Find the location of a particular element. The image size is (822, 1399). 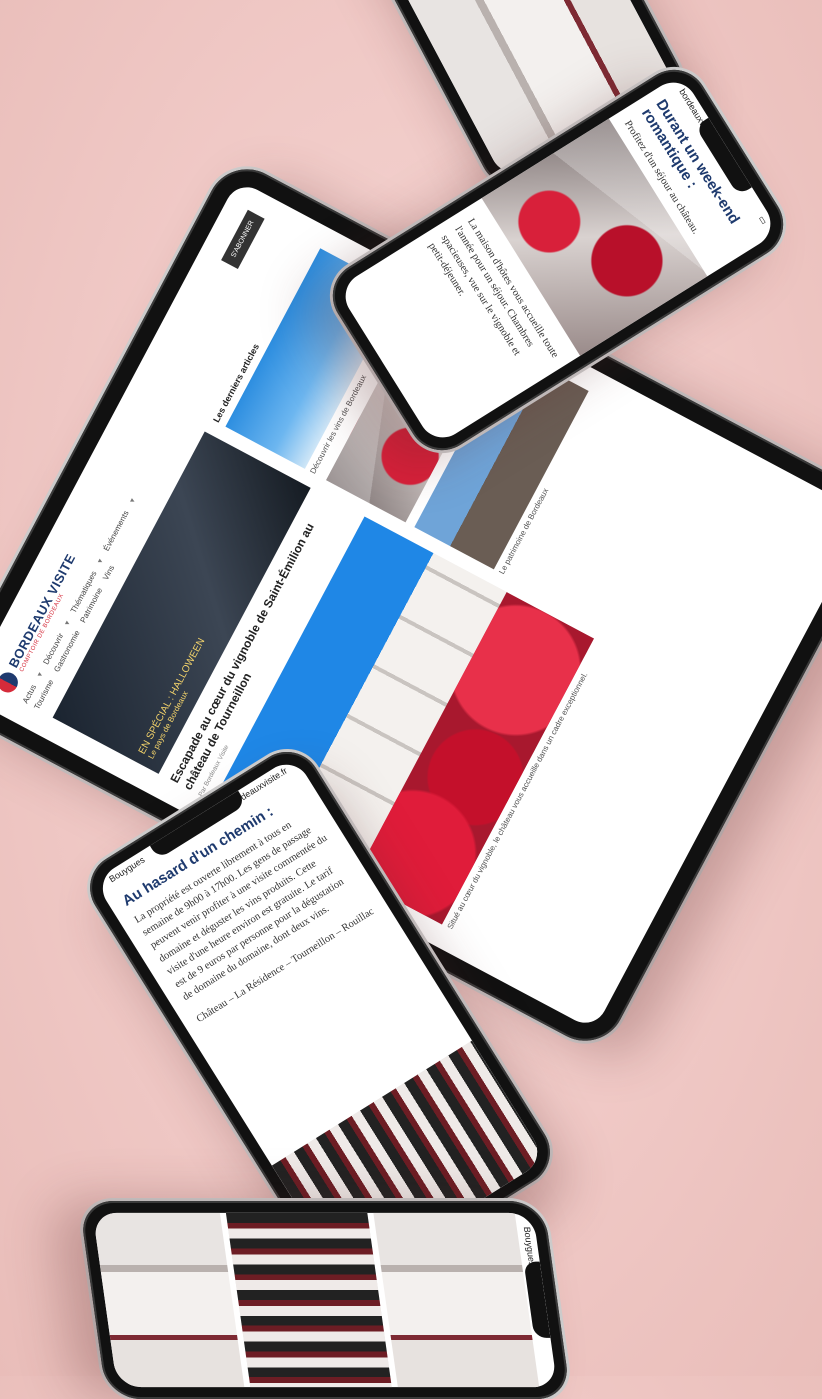

phone-bottom: Bouygues is located at coordinates (325, 1299).